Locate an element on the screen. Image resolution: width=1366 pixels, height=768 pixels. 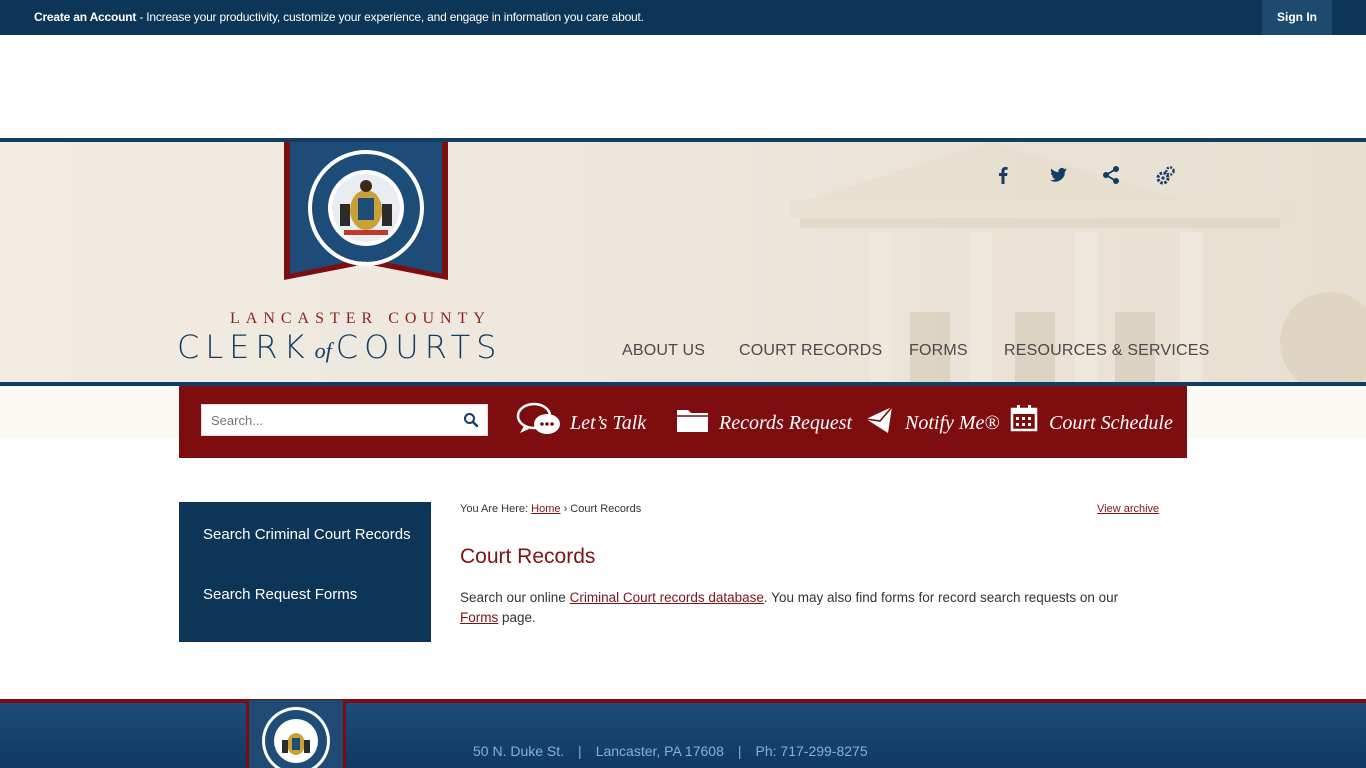
breadcrumb: You Are Here: Home › Court Records is located at coordinates (550, 509).